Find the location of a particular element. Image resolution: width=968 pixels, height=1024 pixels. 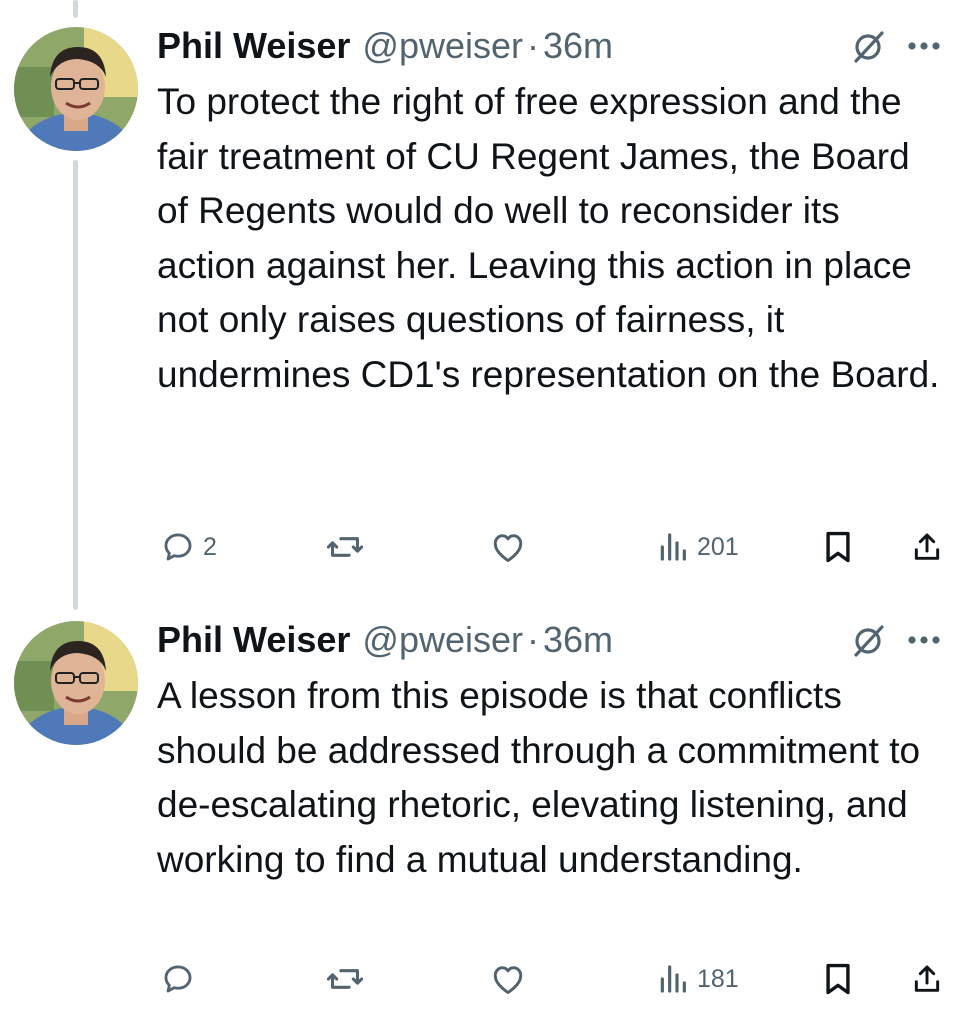

views-count: 201 is located at coordinates (718, 546).